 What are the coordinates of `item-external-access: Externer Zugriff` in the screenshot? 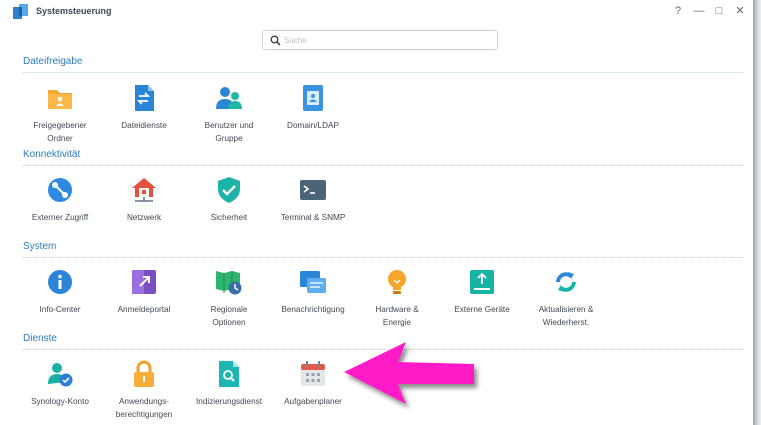 It's located at (60, 200).